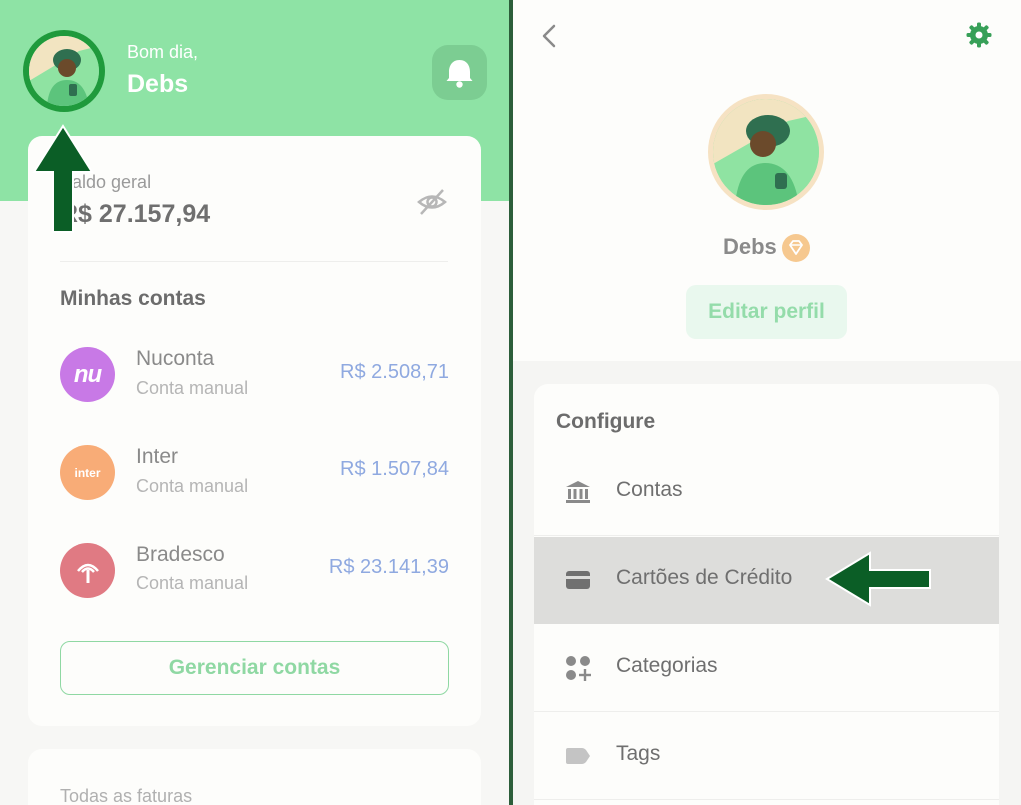 Image resolution: width=1021 pixels, height=805 pixels. I want to click on accounts-title: Minhas contas, so click(133, 298).